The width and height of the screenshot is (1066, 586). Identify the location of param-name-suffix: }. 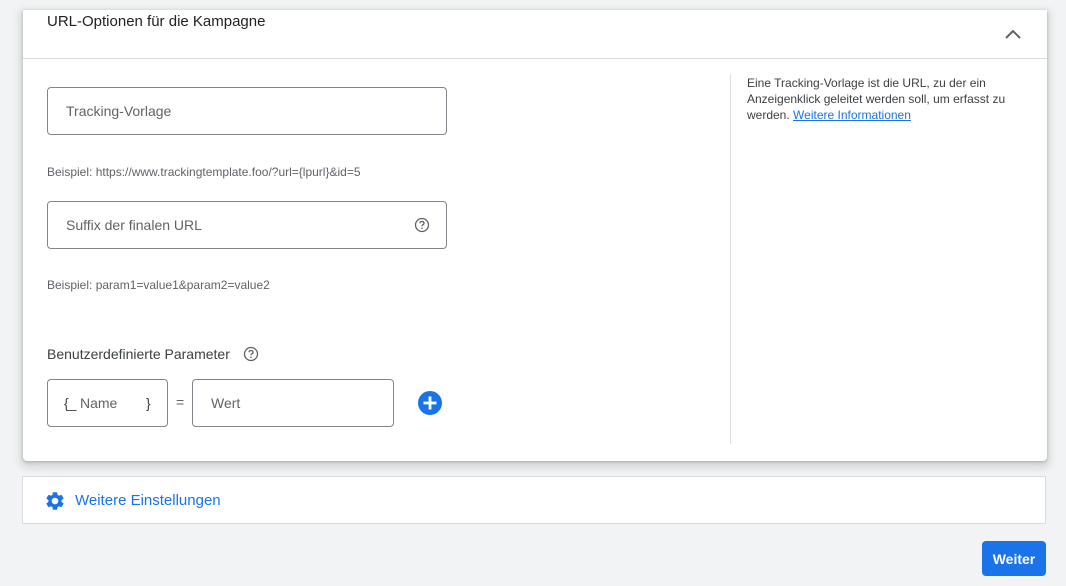
(148, 403).